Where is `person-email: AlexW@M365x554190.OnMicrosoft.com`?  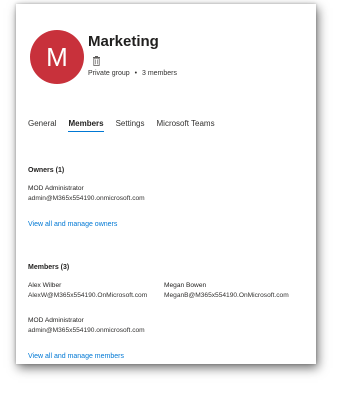
person-email: AlexW@M365x554190.OnMicrosoft.com is located at coordinates (88, 295).